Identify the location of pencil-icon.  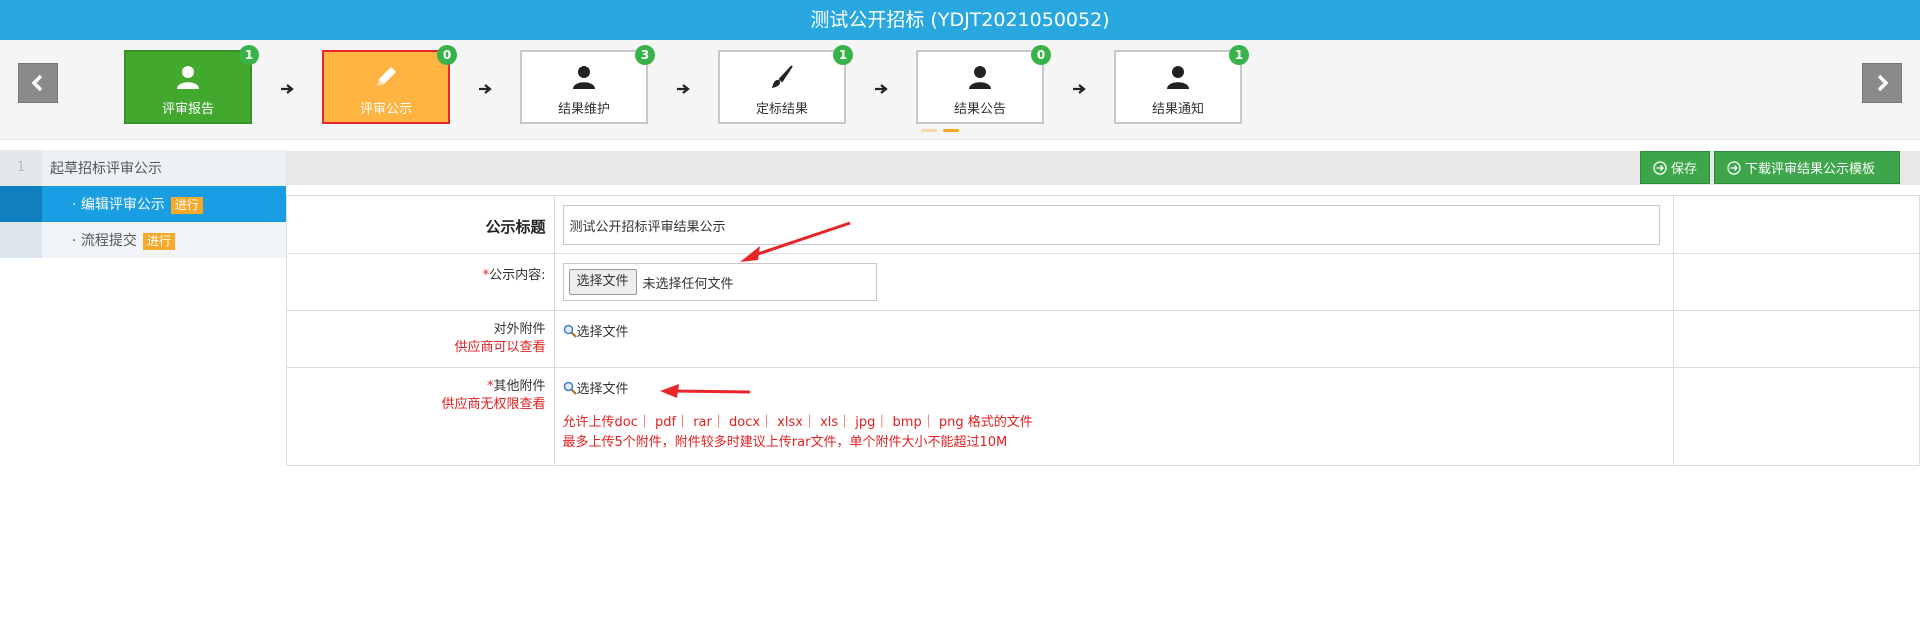
(386, 78).